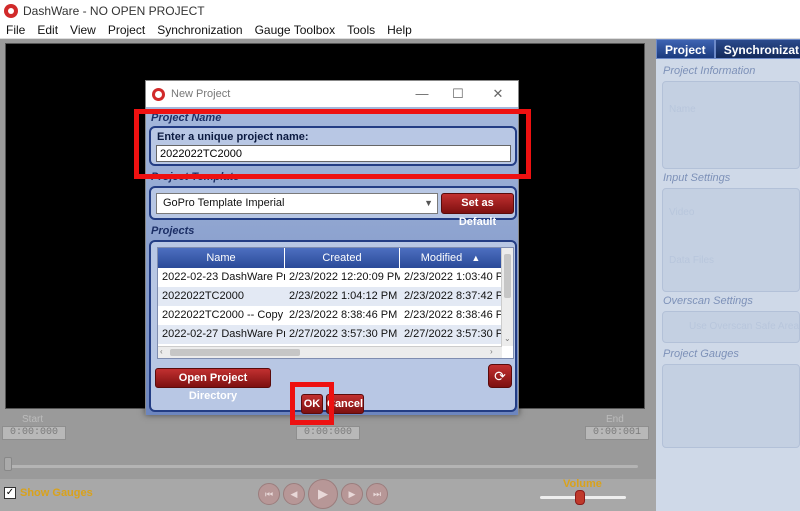 The width and height of the screenshot is (800, 511). What do you see at coordinates (173, 231) in the screenshot?
I see `projects-section-title: Projects` at bounding box center [173, 231].